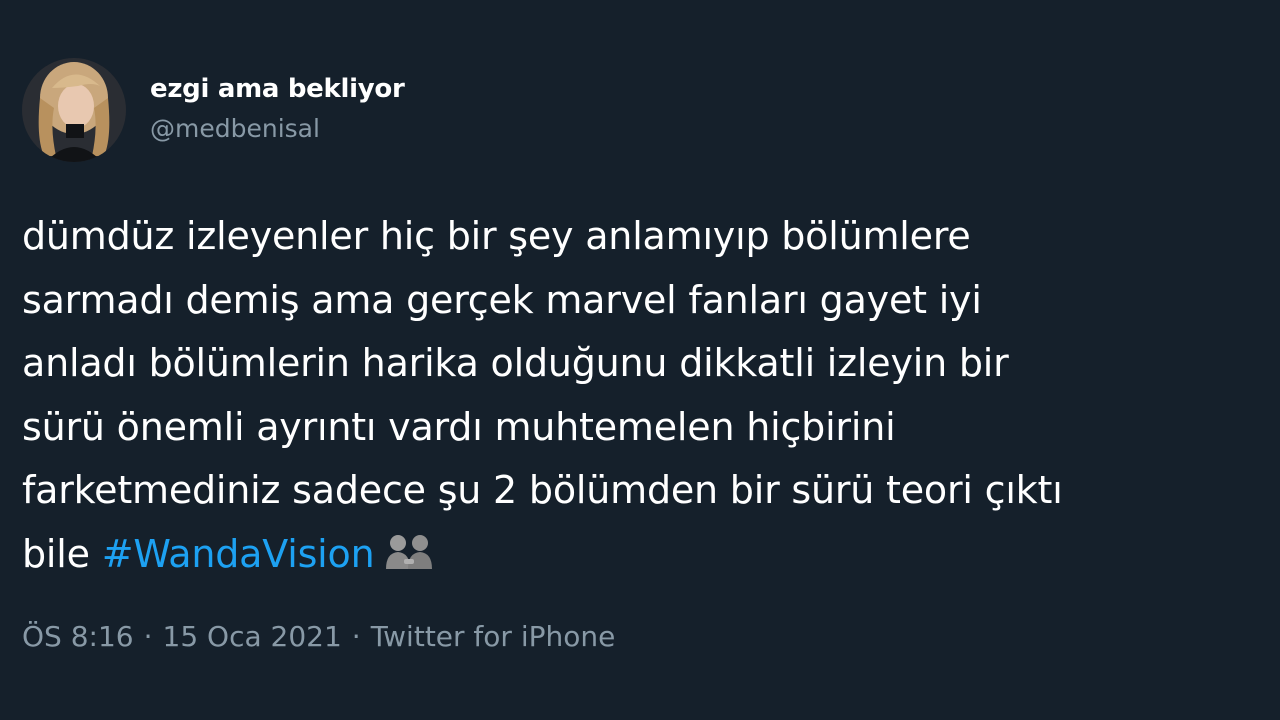 The image size is (1280, 720). I want to click on tweet-meta: ÖS 8:16 · 15 Oca 2021 · Twitter for iPhone, so click(318, 636).